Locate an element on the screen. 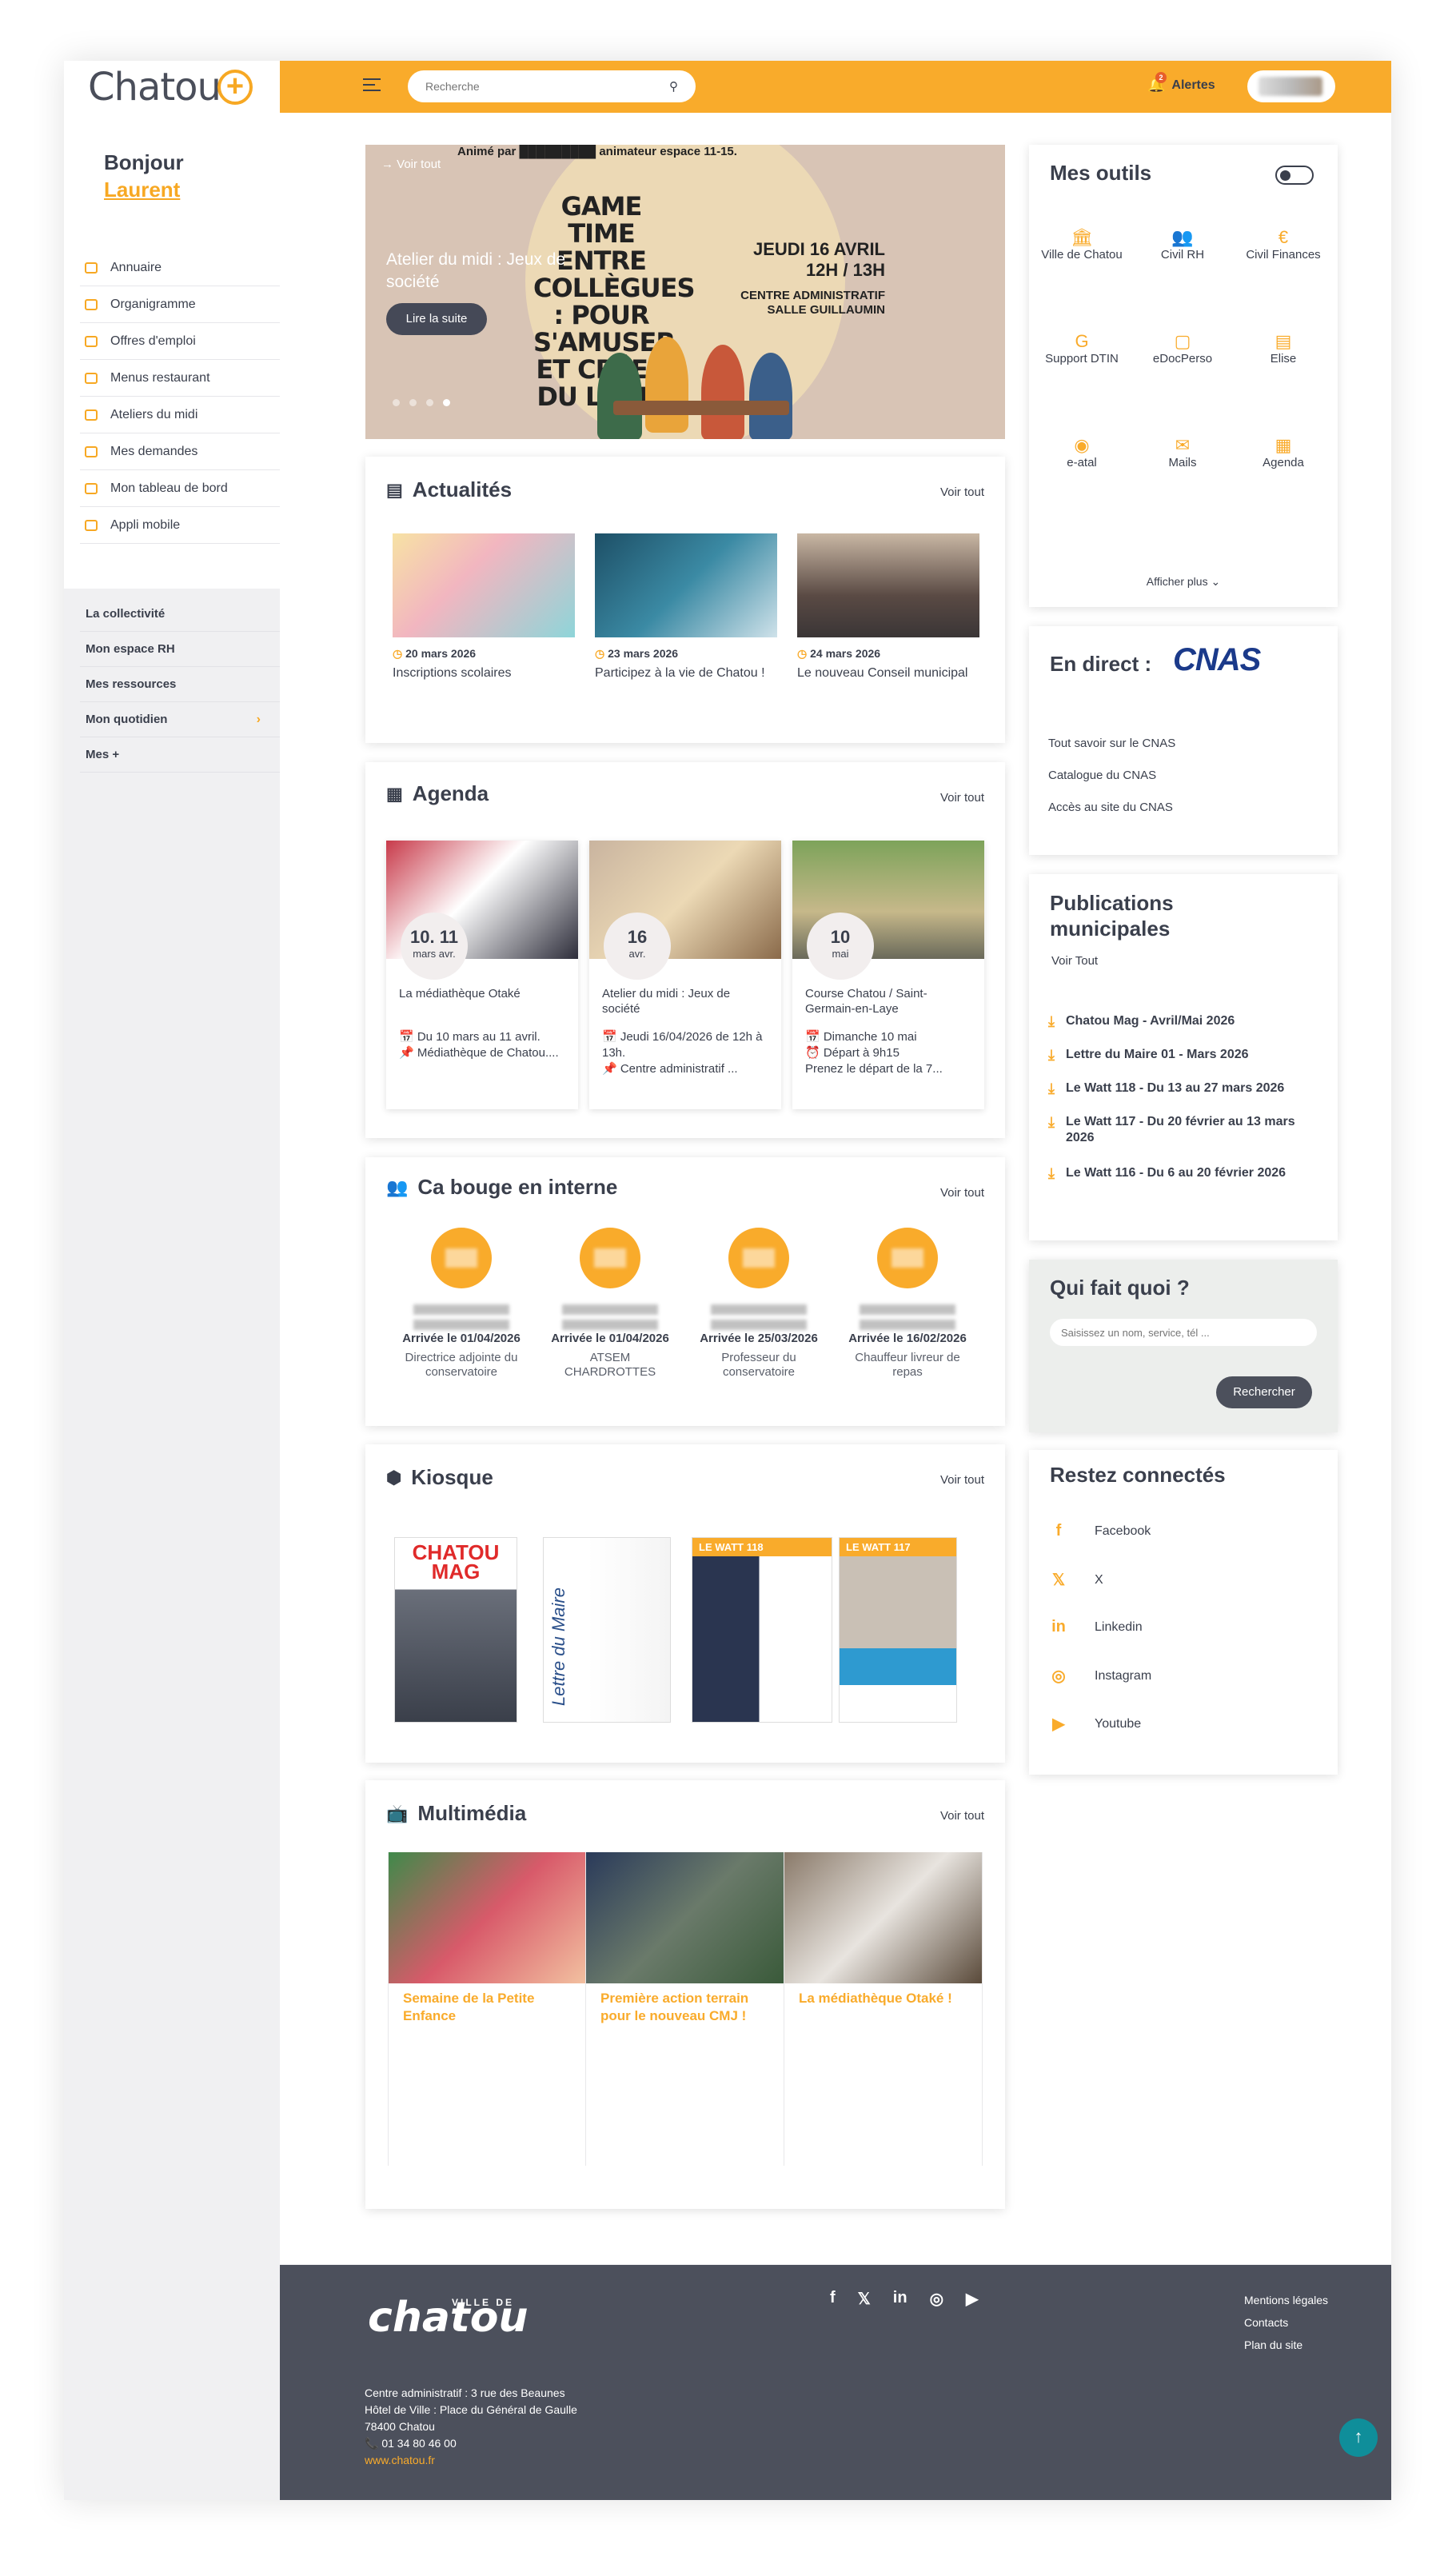 This screenshot has width=1456, height=2568. agenda-voir-tout: Voir tout is located at coordinates (962, 798).